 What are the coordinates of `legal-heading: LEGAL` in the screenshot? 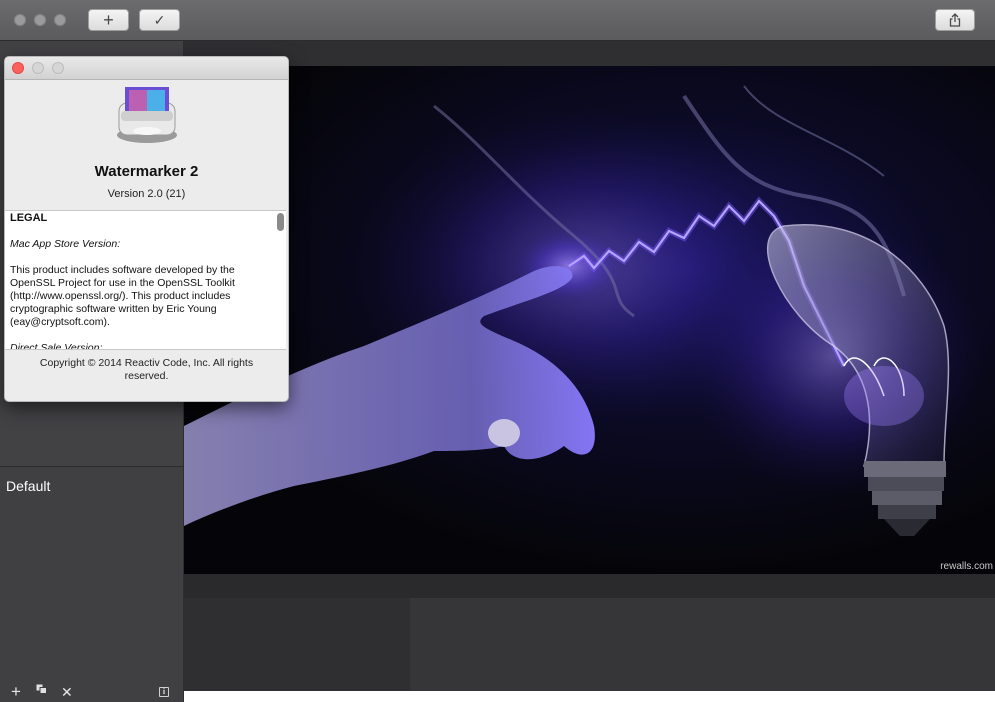 It's located at (29, 218).